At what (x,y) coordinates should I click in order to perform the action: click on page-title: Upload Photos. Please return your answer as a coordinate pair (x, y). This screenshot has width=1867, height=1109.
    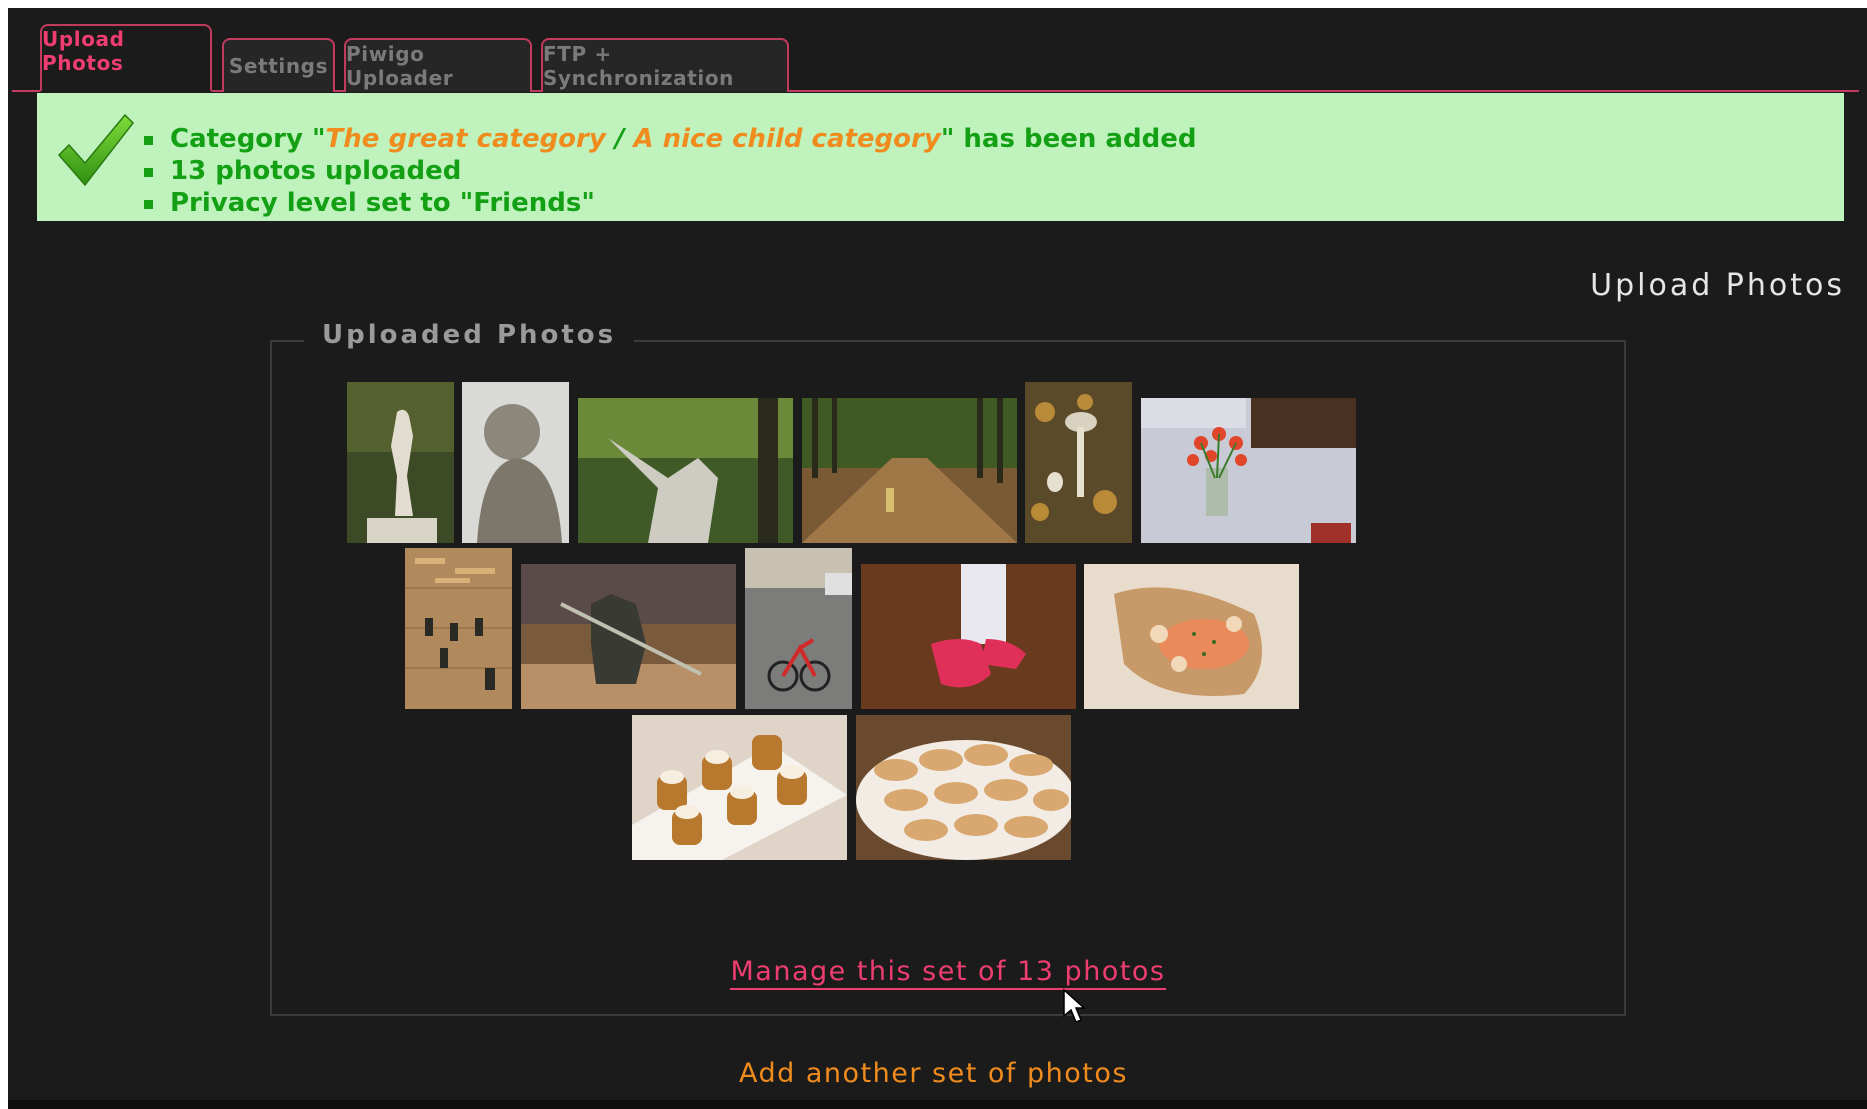
    Looking at the image, I should click on (1717, 285).